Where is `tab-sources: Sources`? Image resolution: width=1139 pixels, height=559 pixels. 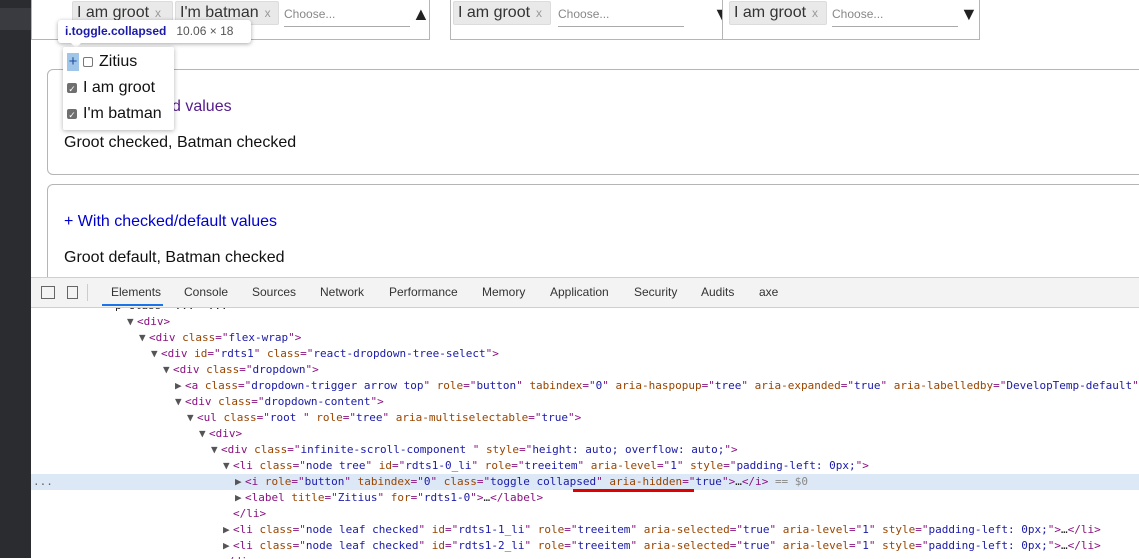
tab-sources: Sources is located at coordinates (274, 292).